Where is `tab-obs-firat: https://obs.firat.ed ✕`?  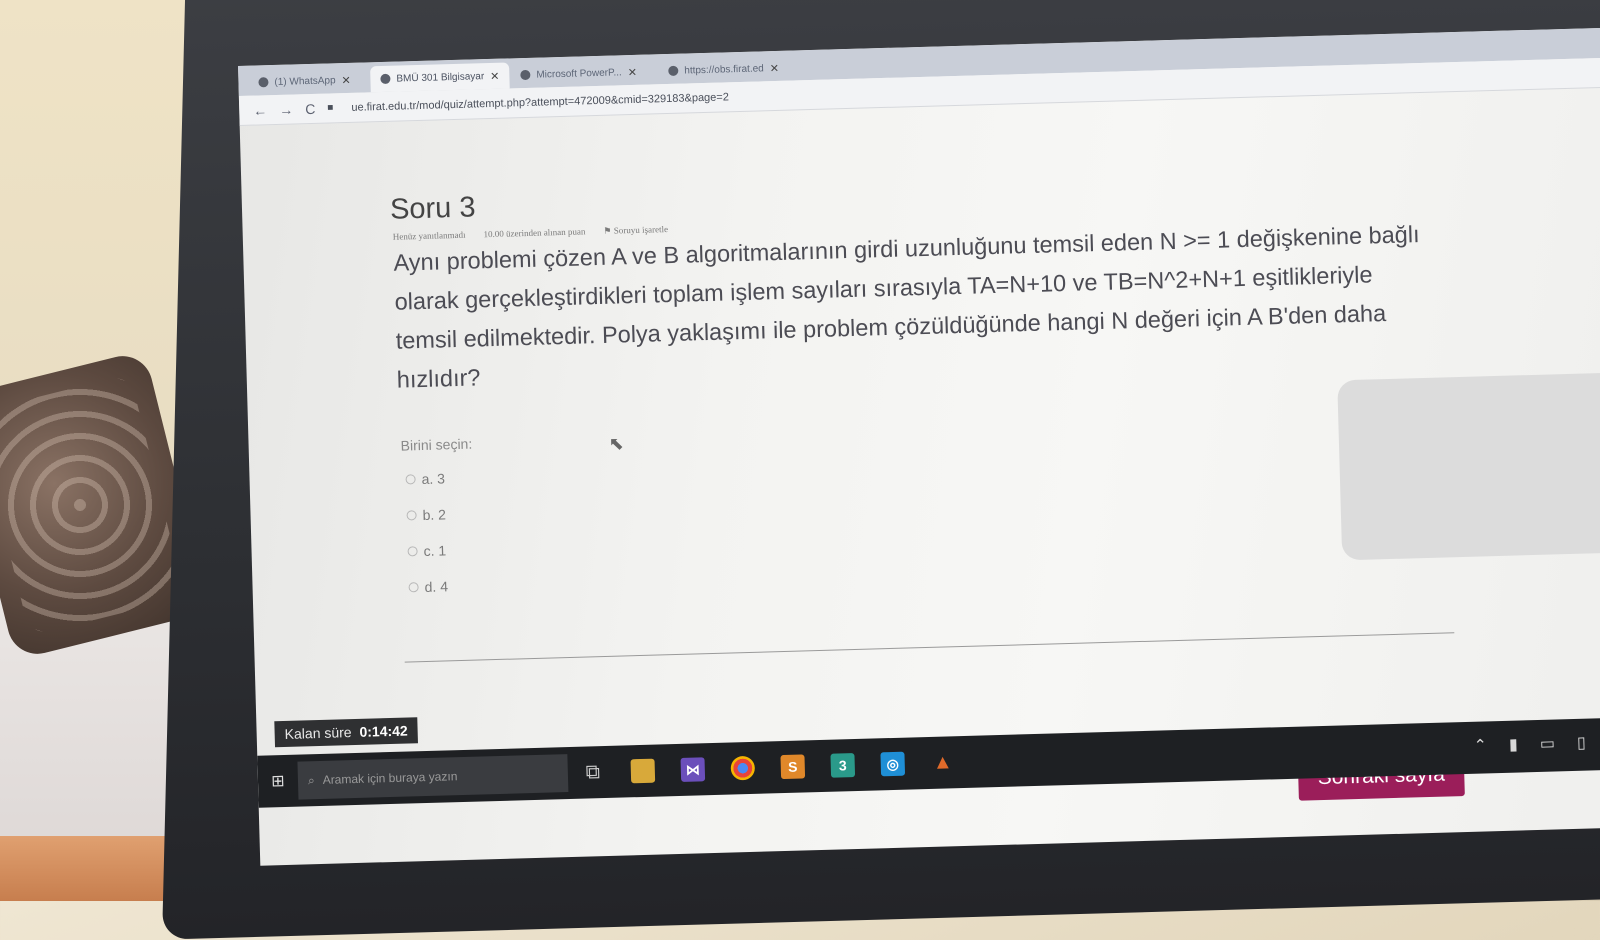
tab-obs-firat: https://obs.firat.ed ✕ is located at coordinates (723, 70).